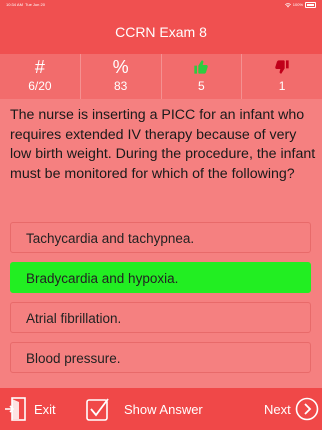  I want to click on incorrect-count-value: 1, so click(282, 86).